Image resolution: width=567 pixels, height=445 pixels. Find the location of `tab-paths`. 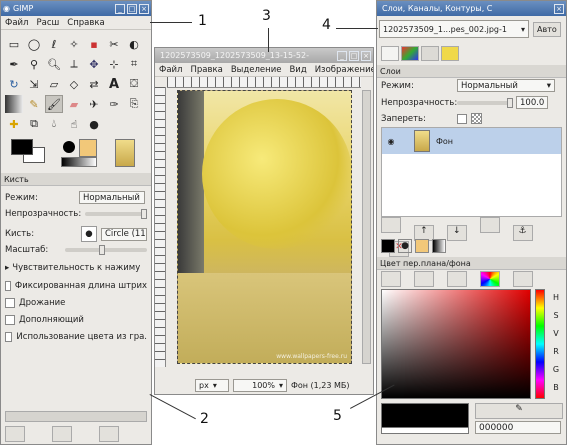

tab-paths is located at coordinates (430, 53).